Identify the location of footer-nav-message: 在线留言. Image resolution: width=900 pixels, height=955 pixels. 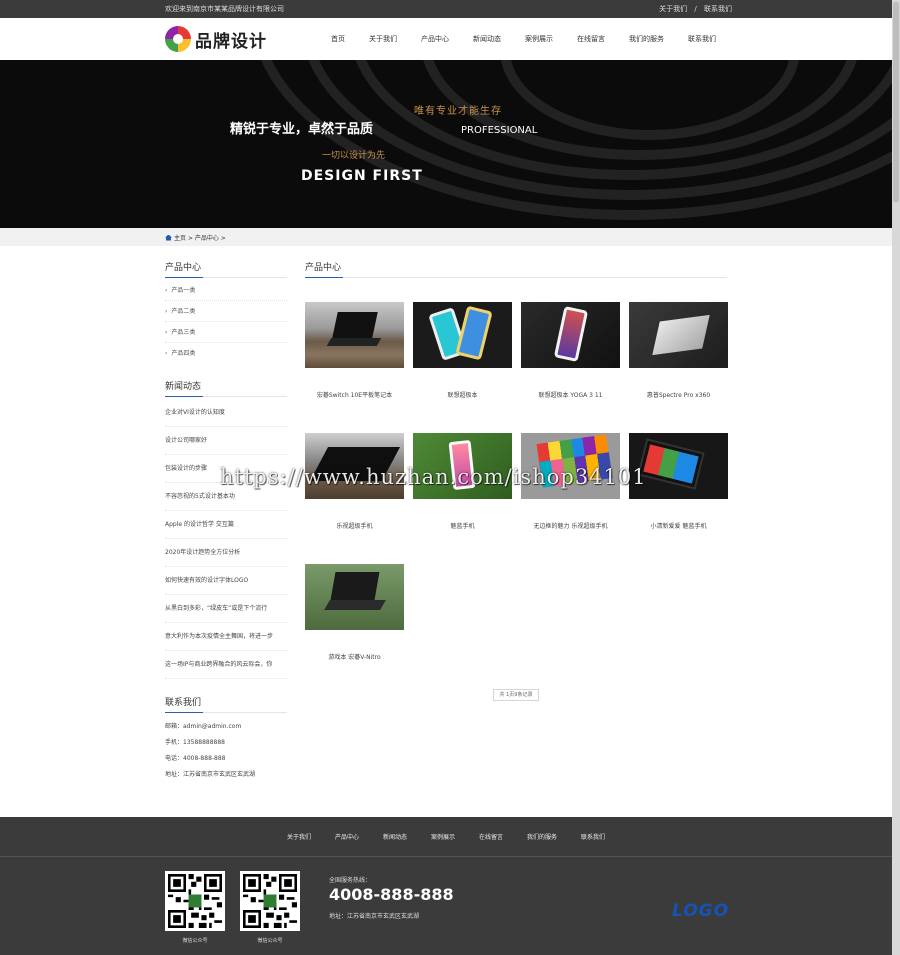
(491, 836).